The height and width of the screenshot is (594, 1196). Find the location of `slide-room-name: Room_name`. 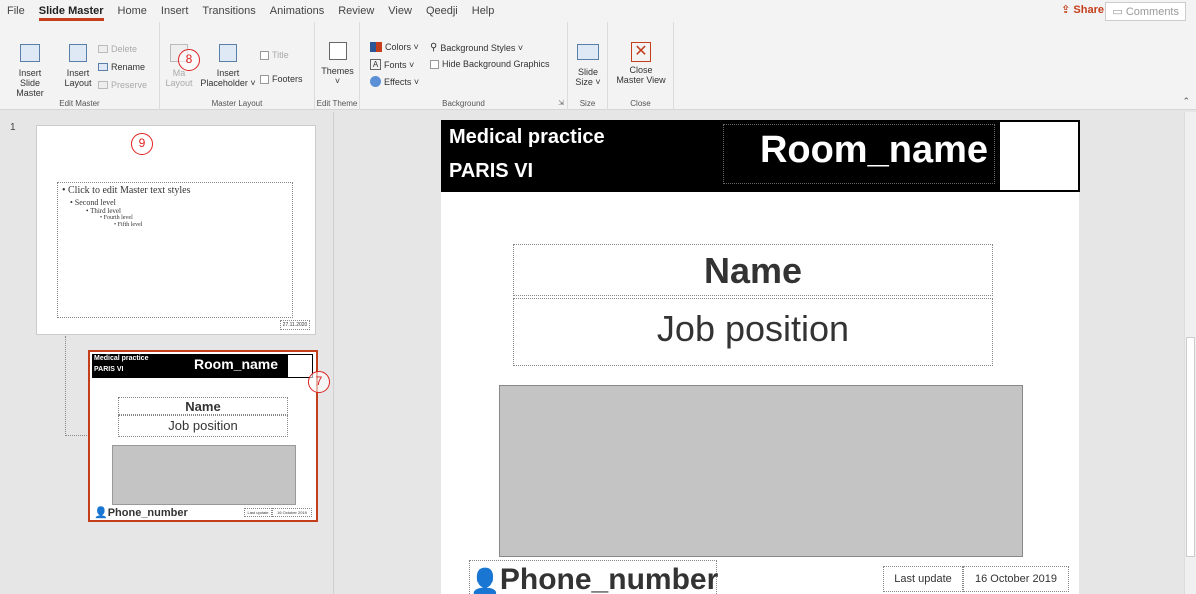

slide-room-name: Room_name is located at coordinates (859, 154).